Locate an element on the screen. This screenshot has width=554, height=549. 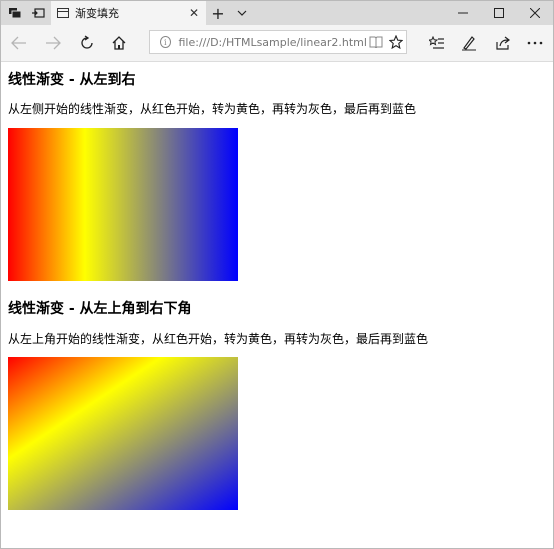
section1-description: 从左侧开始的线性渐变，从红色开始，转为黄色，再转为灰色，最后再到蓝色 is located at coordinates (212, 109).